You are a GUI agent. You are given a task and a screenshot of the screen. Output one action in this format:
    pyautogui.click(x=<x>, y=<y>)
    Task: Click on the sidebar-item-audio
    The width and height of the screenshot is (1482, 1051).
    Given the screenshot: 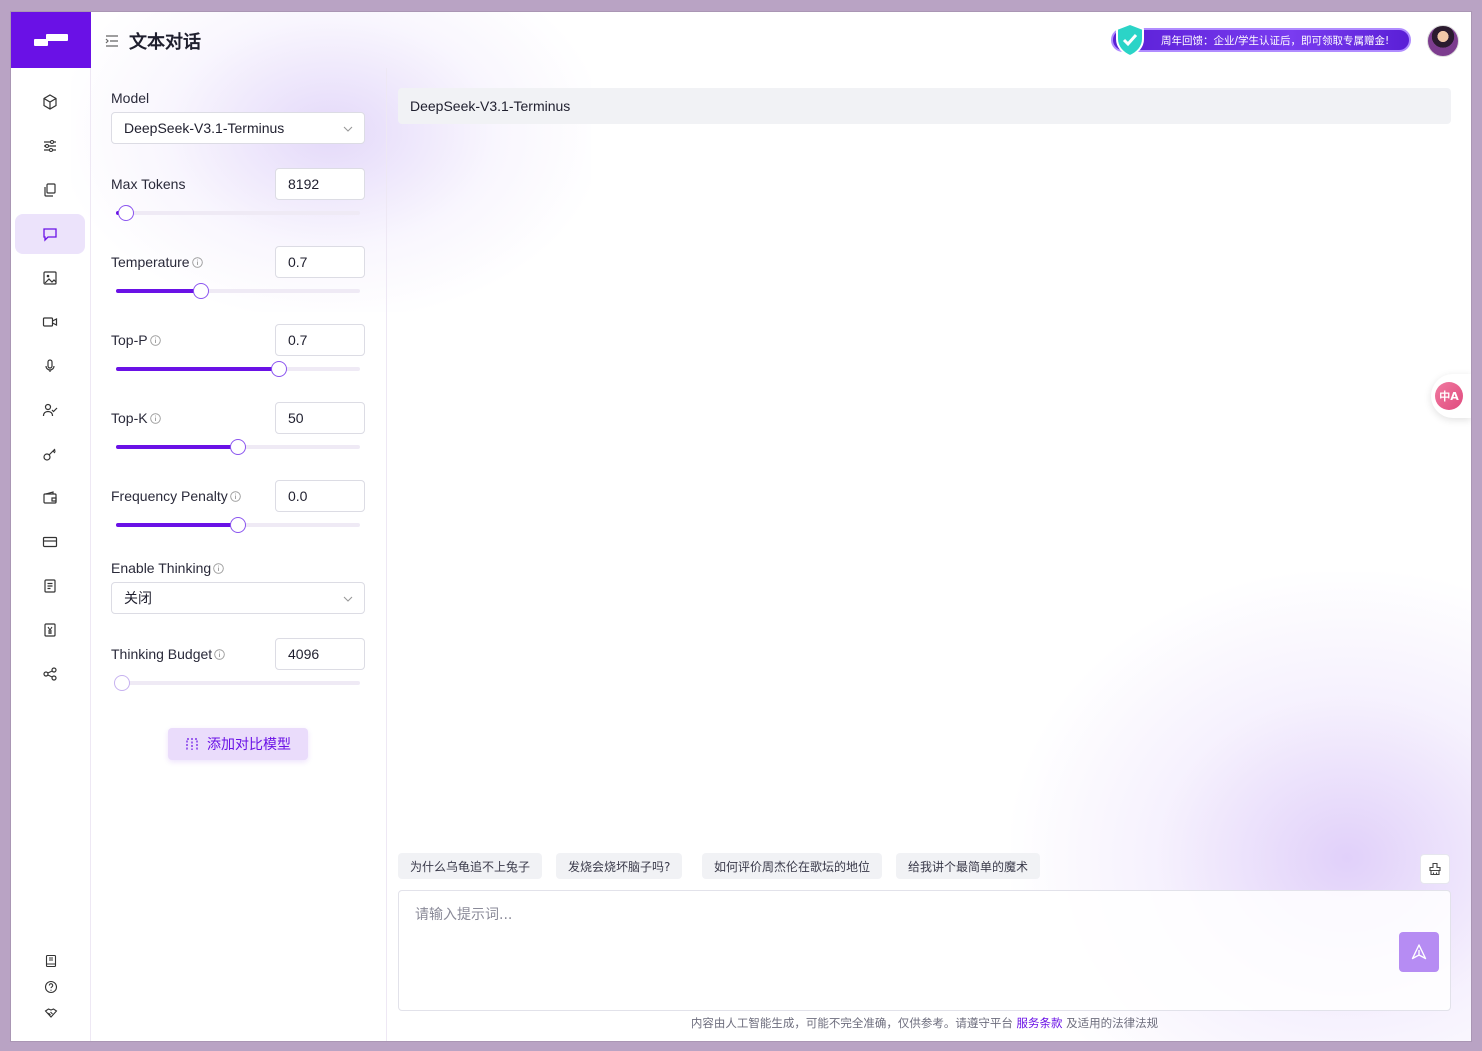 What is the action you would take?
    pyautogui.click(x=50, y=366)
    